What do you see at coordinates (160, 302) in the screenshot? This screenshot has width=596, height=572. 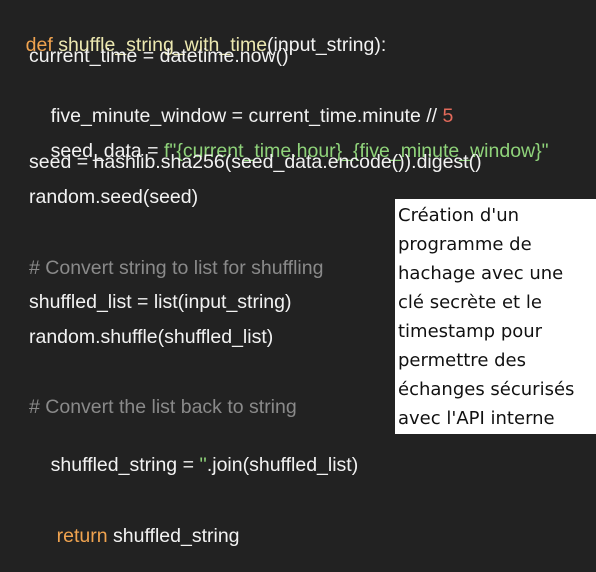 I see `code-line-shuffled-list: shuffled_list = list(input_string)` at bounding box center [160, 302].